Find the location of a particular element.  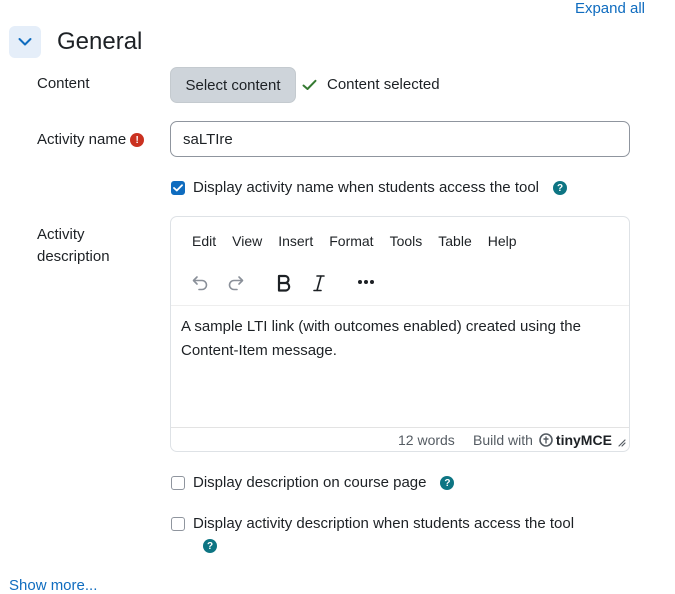

redo-icon is located at coordinates (236, 282).